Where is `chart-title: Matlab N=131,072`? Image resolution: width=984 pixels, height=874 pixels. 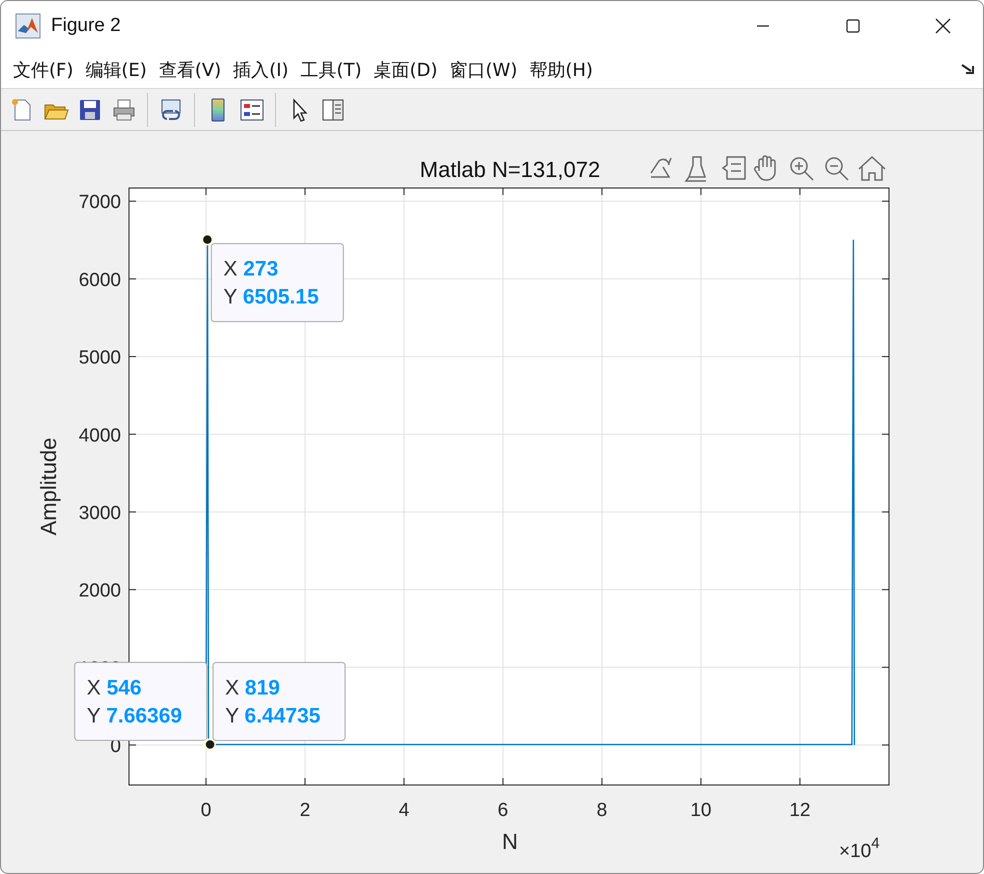
chart-title: Matlab N=131,072 is located at coordinates (510, 169).